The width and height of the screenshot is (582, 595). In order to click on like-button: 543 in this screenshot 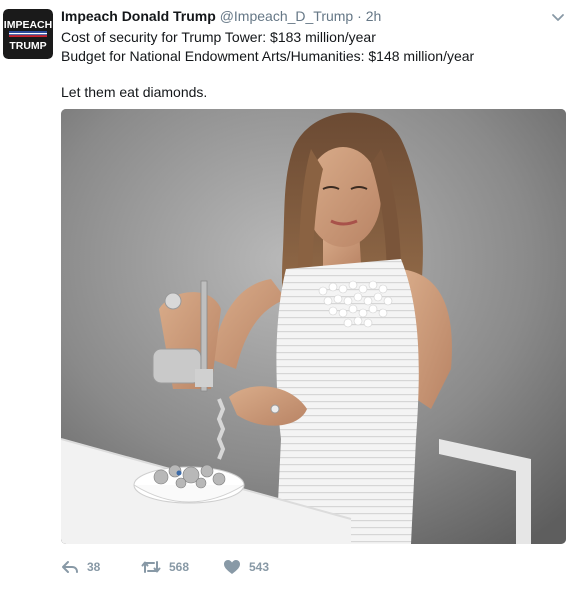, I will do `click(263, 567)`.